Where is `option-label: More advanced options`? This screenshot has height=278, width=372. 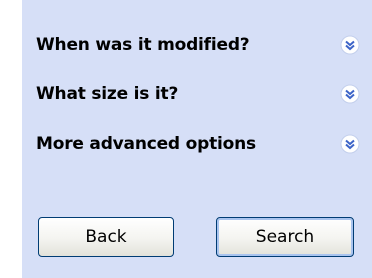 option-label: More advanced options is located at coordinates (146, 144).